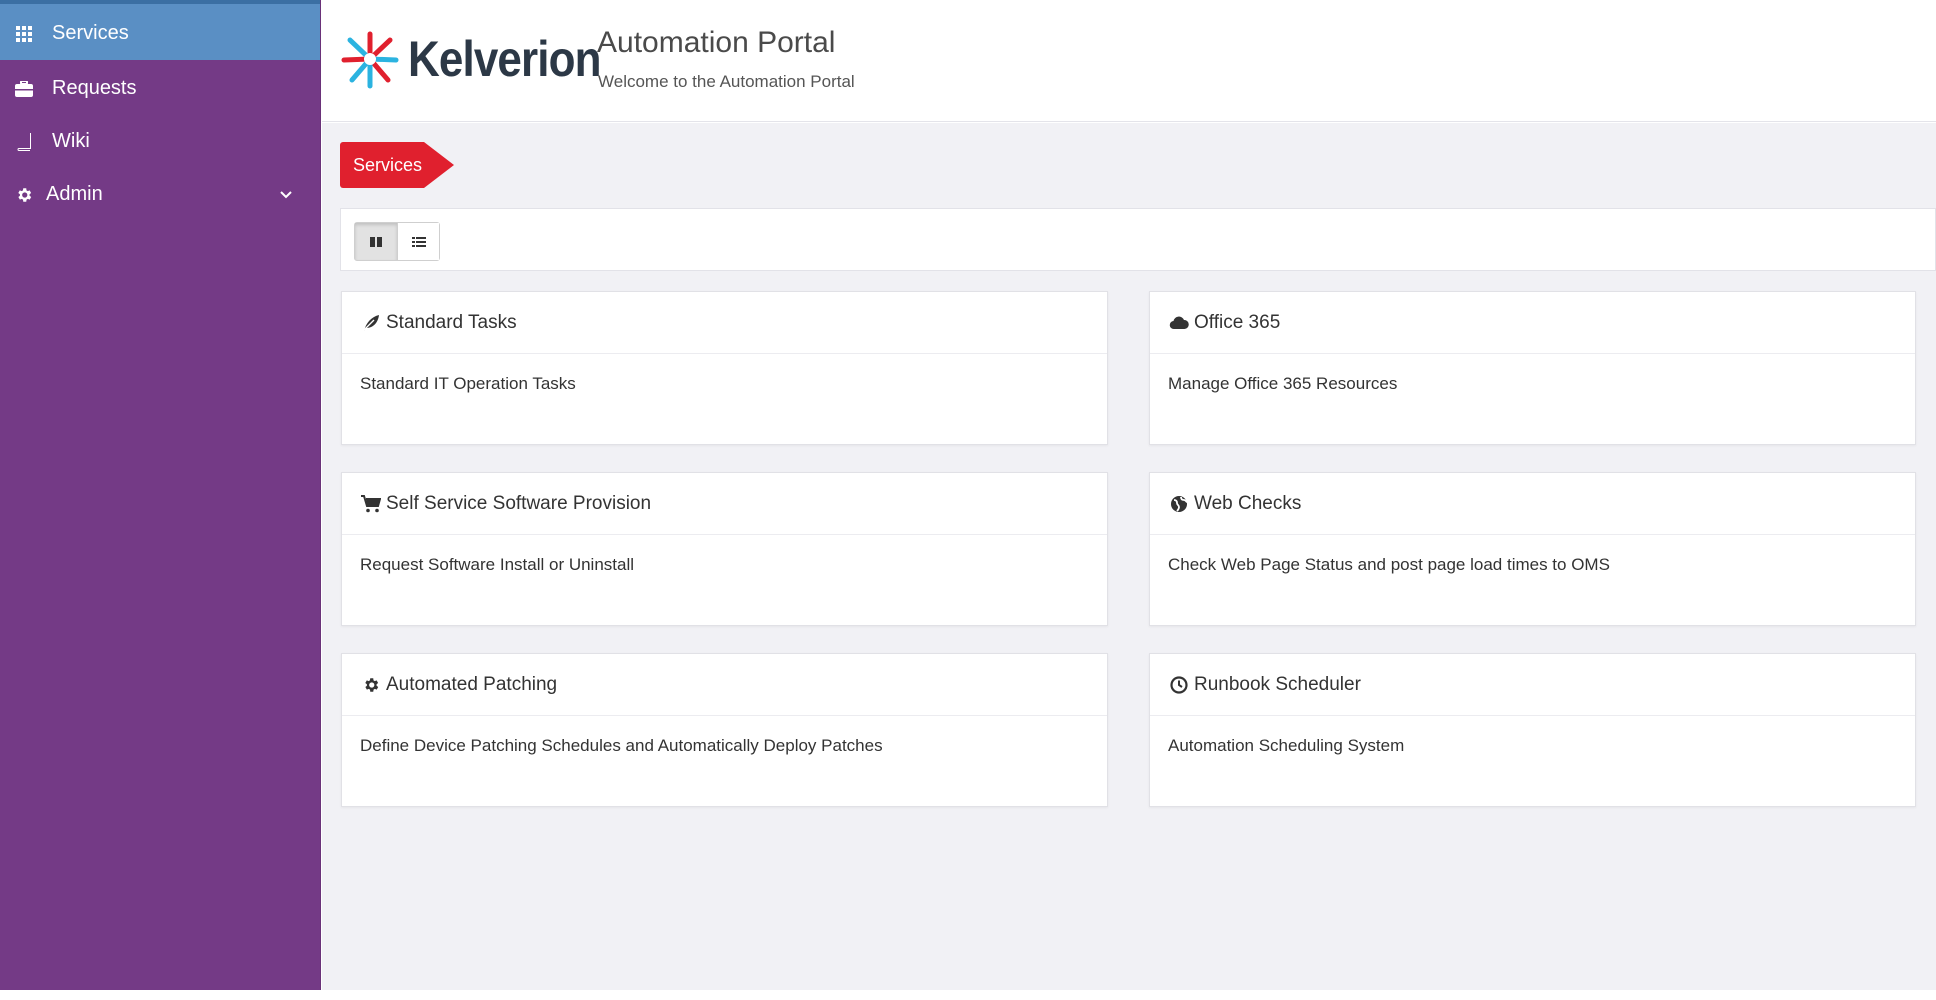  What do you see at coordinates (472, 684) in the screenshot?
I see `card-title: Automated Patching` at bounding box center [472, 684].